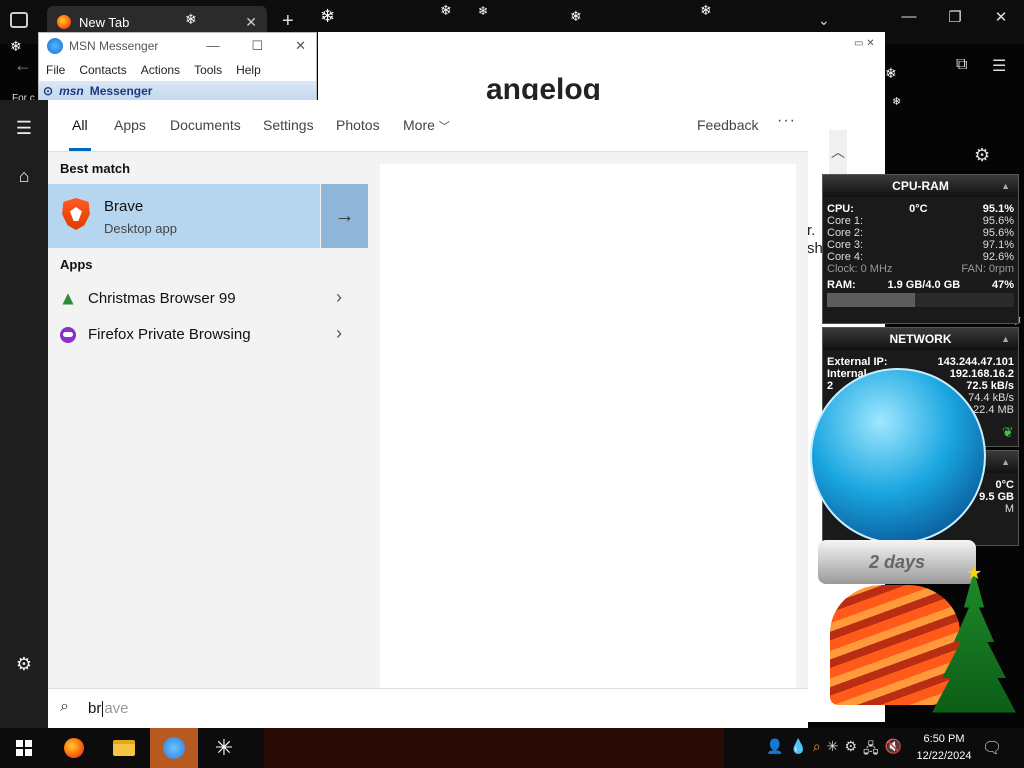  Describe the element at coordinates (998, 209) in the screenshot. I see `cpu-percent: 95.1%` at that location.